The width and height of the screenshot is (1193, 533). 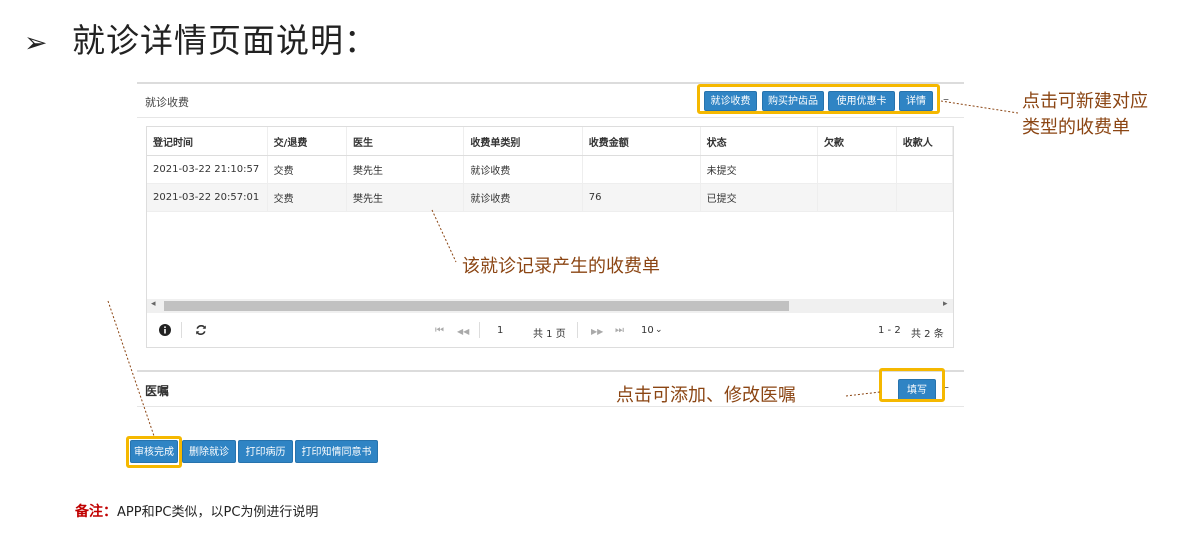 I want to click on footnote: 备注：APP和PC类似，以PC为例进行说明, so click(x=196, y=511).